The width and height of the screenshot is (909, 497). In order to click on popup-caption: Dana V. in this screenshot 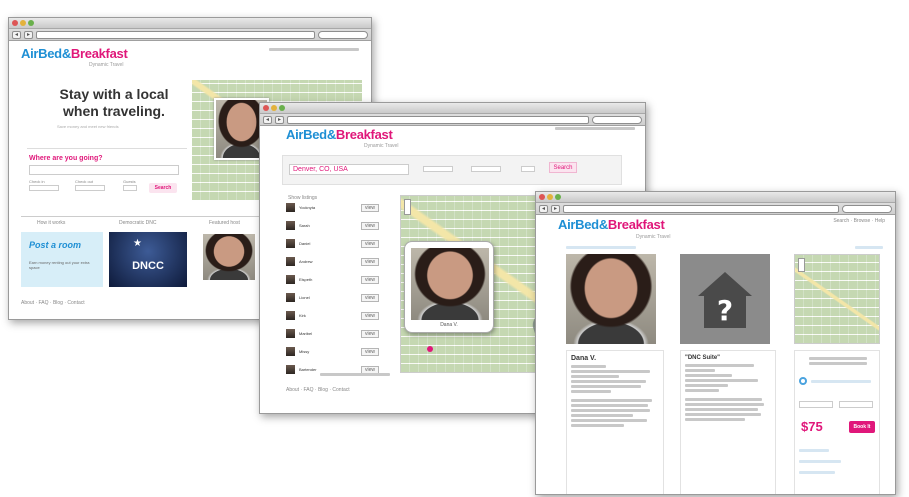, I will do `click(449, 325)`.